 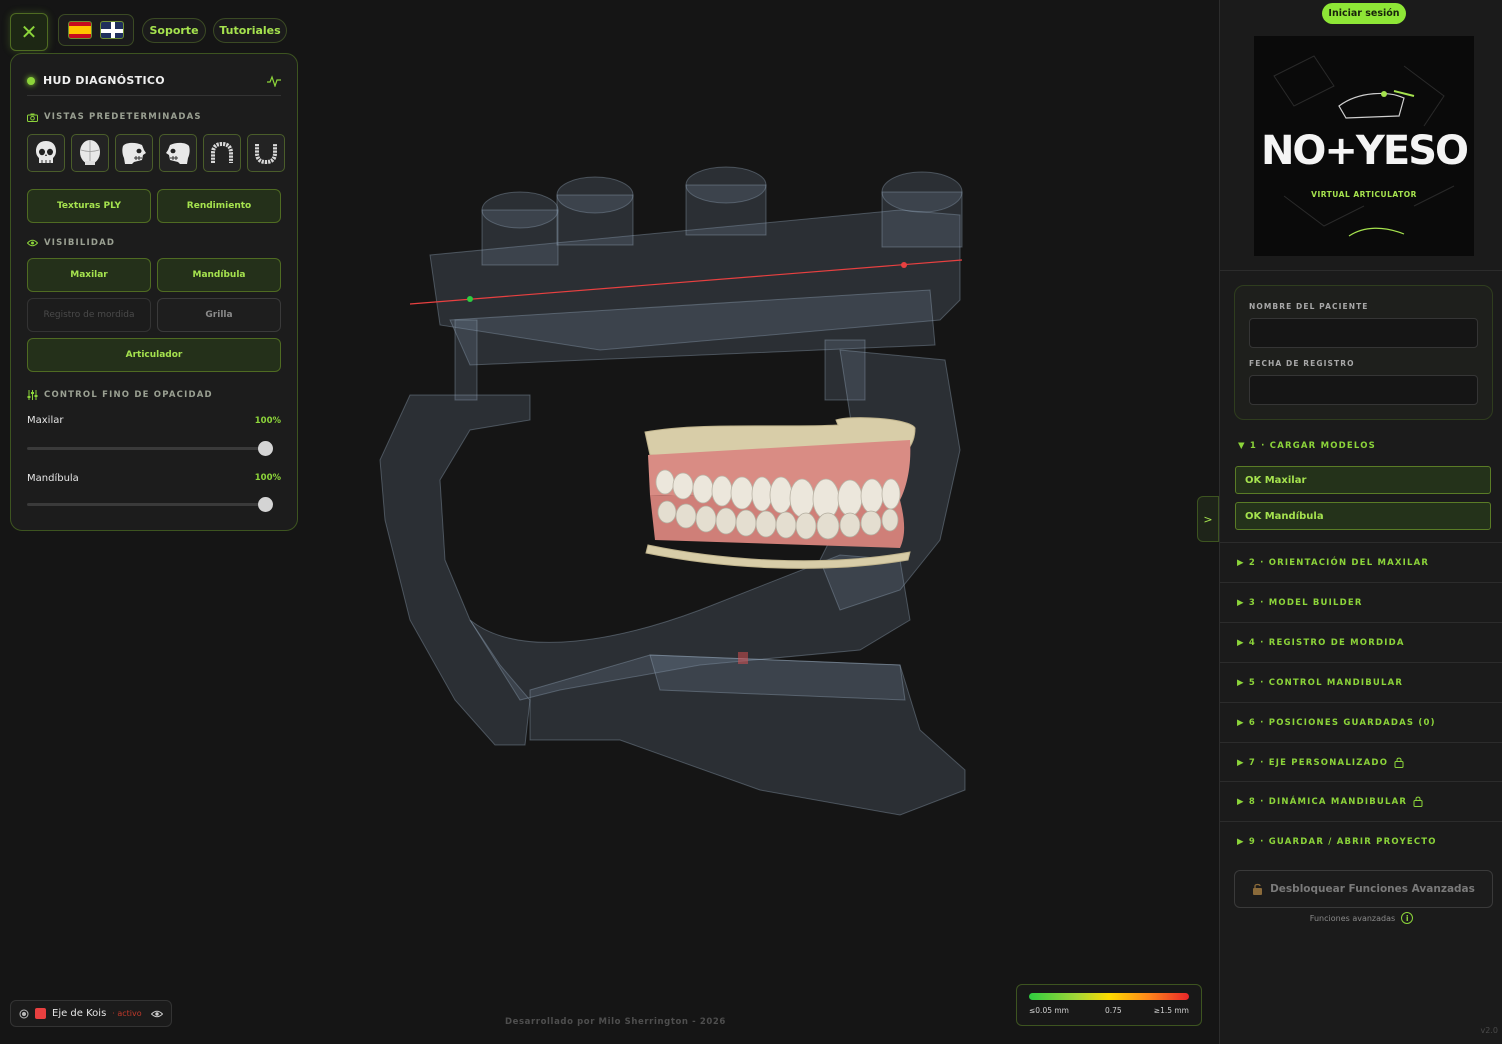 I want to click on camera-icon, so click(x=32, y=117).